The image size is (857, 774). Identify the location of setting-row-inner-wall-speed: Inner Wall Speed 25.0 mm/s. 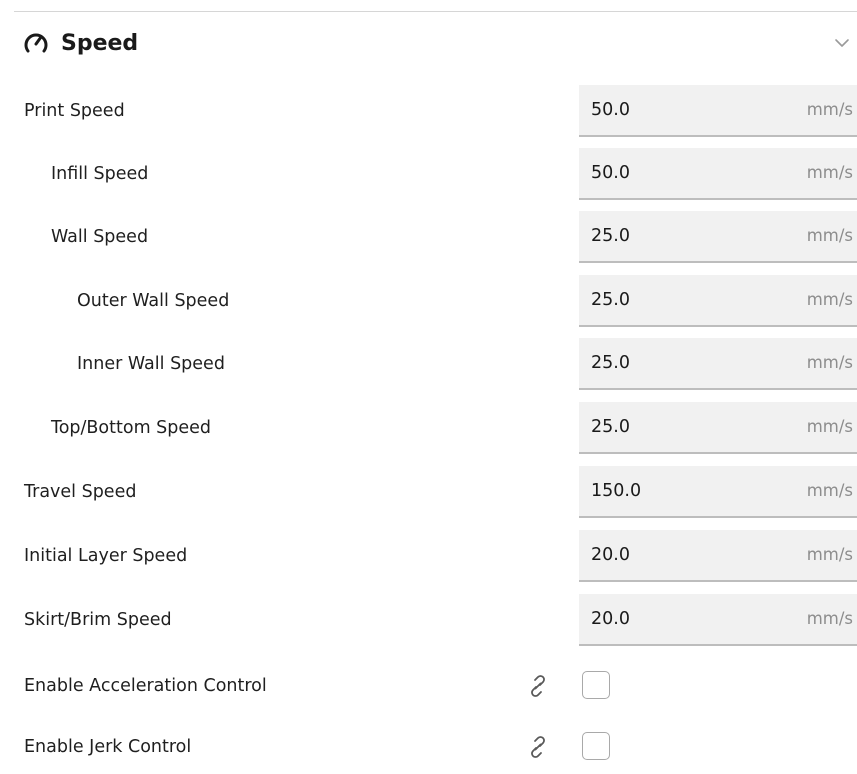
(428, 364).